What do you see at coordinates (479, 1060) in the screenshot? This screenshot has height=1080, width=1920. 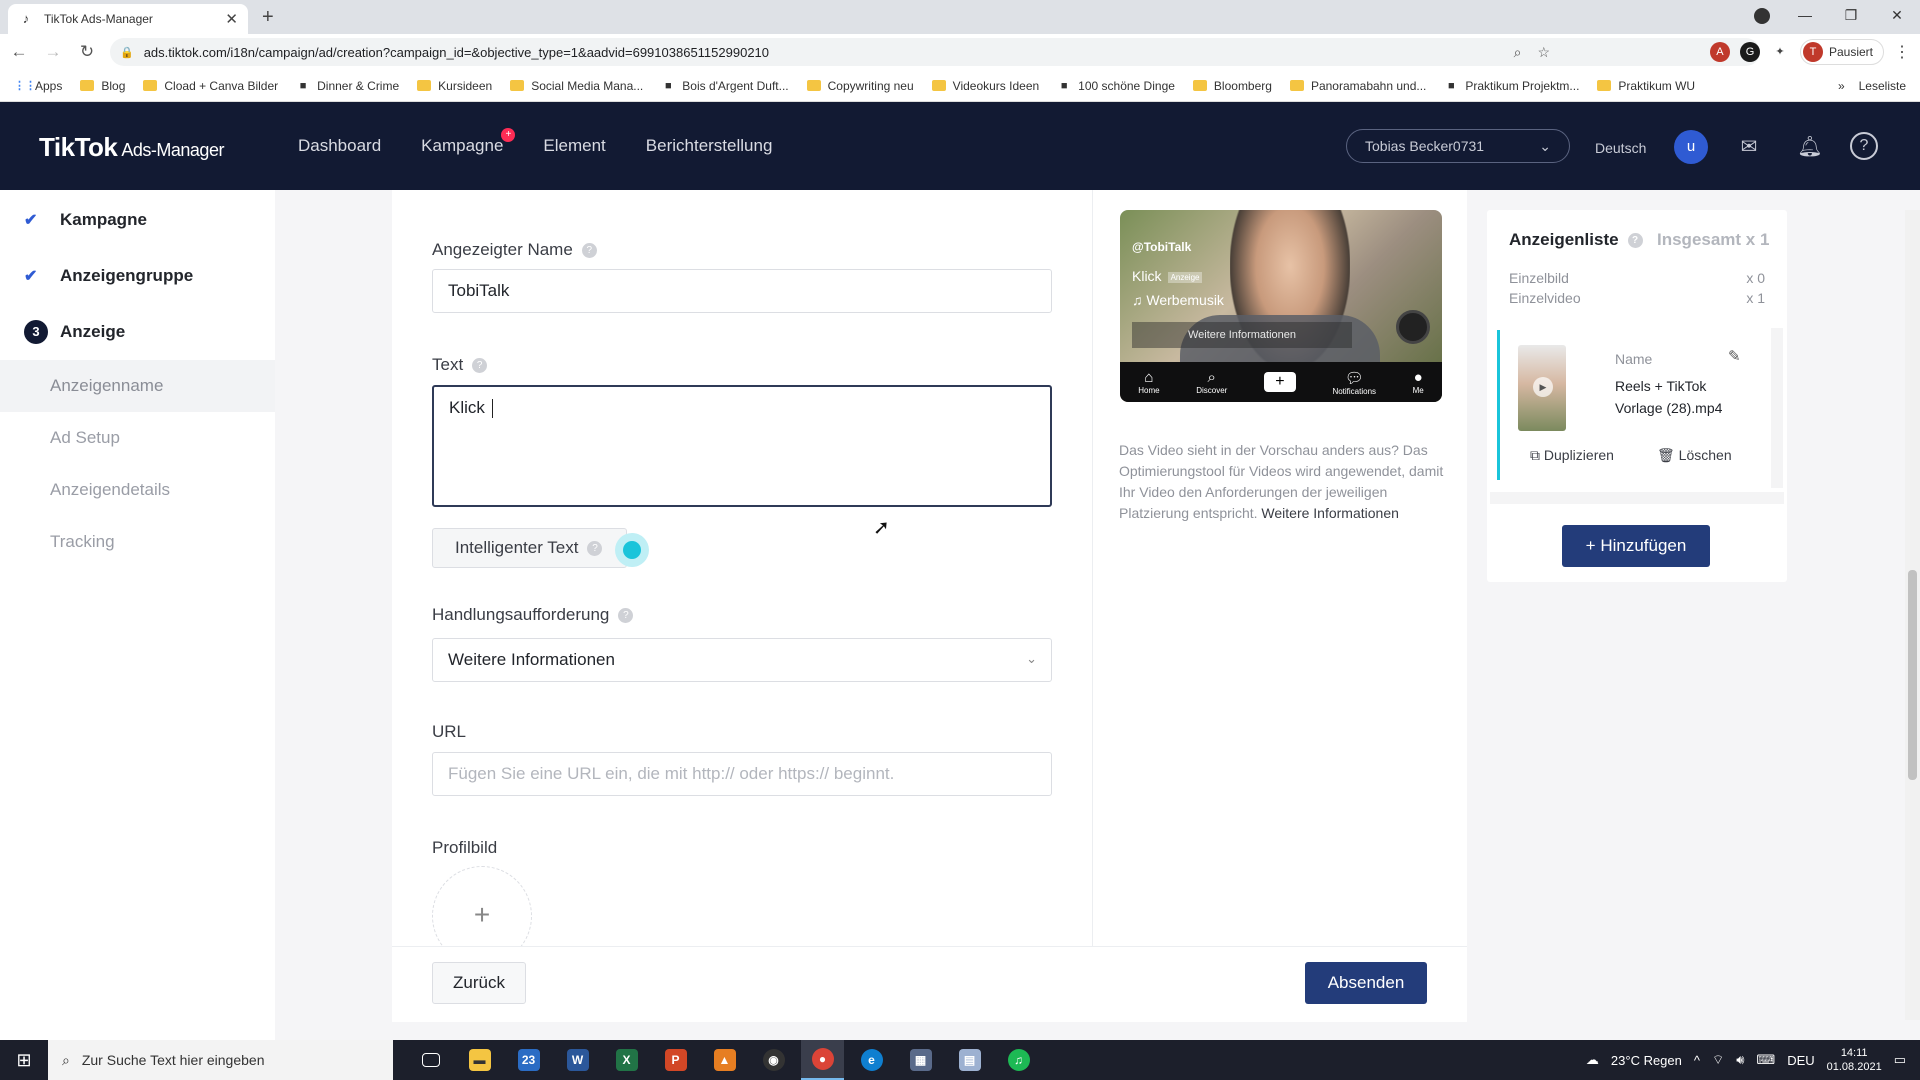 I see `file-explorer-icon: ▬` at bounding box center [479, 1060].